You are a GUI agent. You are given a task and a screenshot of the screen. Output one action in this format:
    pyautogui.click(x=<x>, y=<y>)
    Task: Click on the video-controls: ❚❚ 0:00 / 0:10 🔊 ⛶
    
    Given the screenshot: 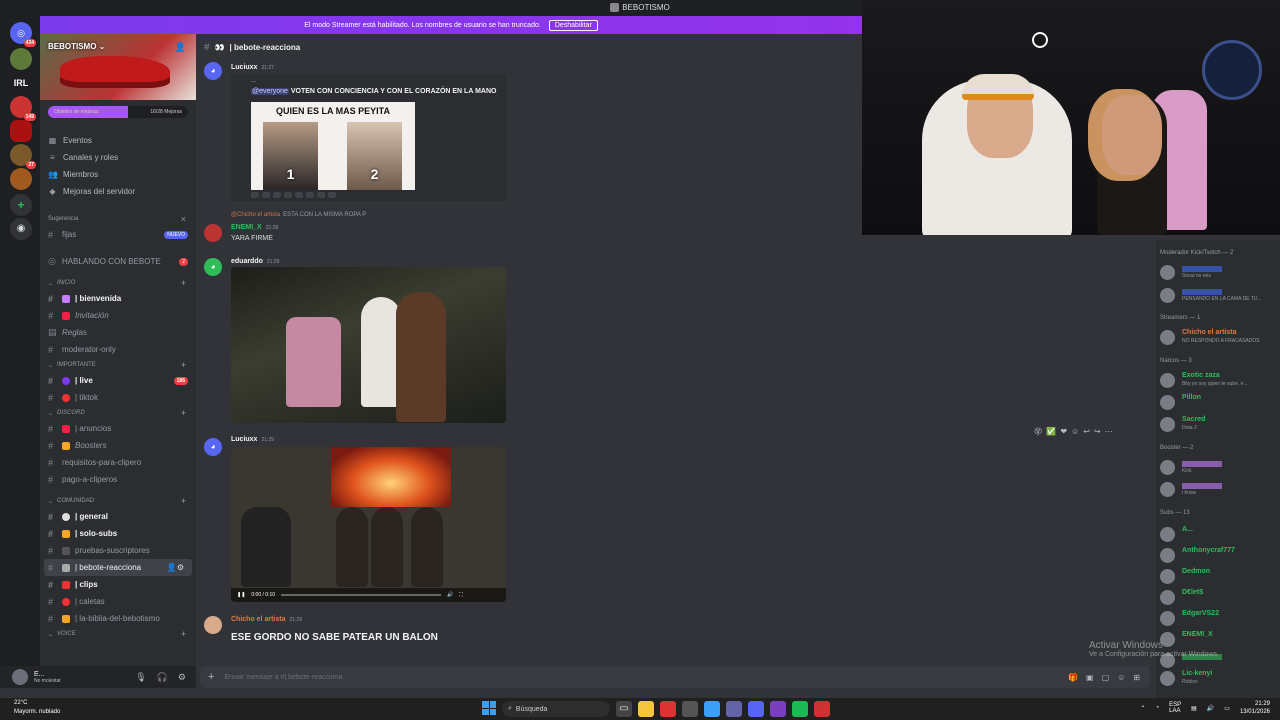 What is the action you would take?
    pyautogui.click(x=368, y=595)
    